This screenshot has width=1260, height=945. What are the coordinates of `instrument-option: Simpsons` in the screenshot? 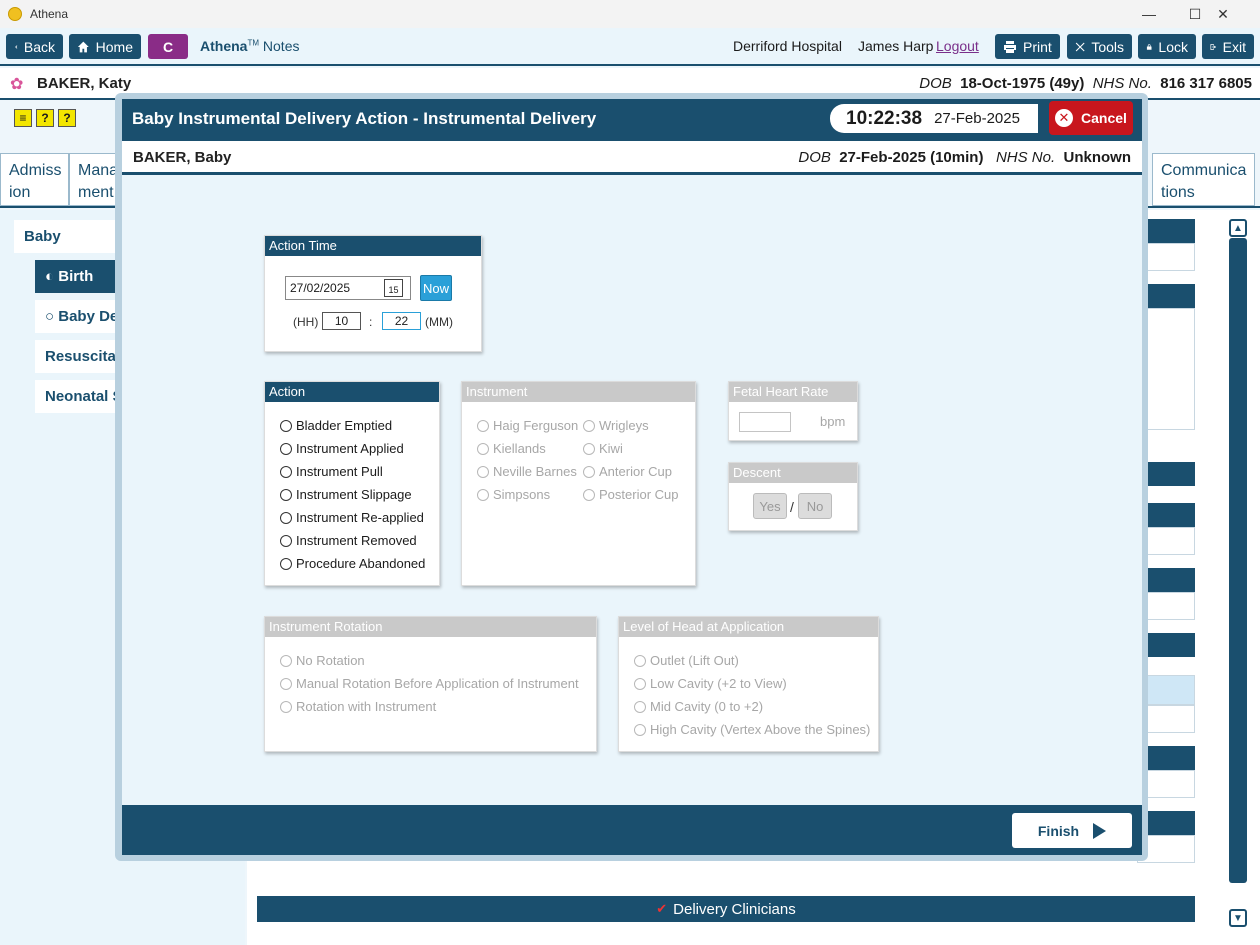 It's located at (513, 494).